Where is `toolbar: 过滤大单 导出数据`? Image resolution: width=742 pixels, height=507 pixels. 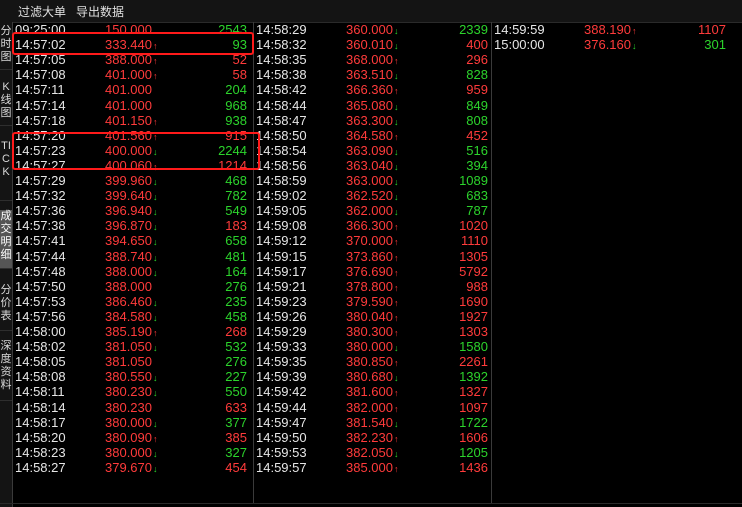 toolbar: 过滤大单 导出数据 is located at coordinates (371, 11).